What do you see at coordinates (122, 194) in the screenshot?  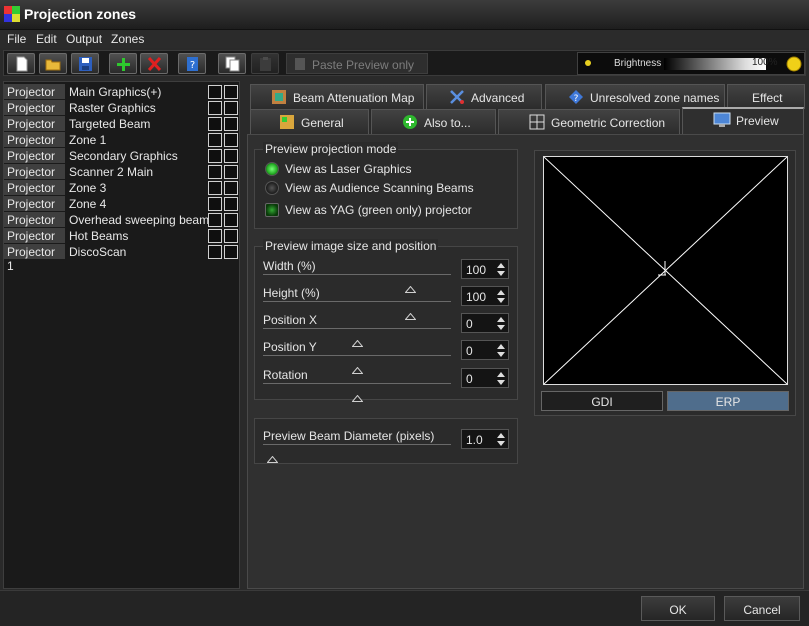 I see `zone-row: Projector 1 Zone 3` at bounding box center [122, 194].